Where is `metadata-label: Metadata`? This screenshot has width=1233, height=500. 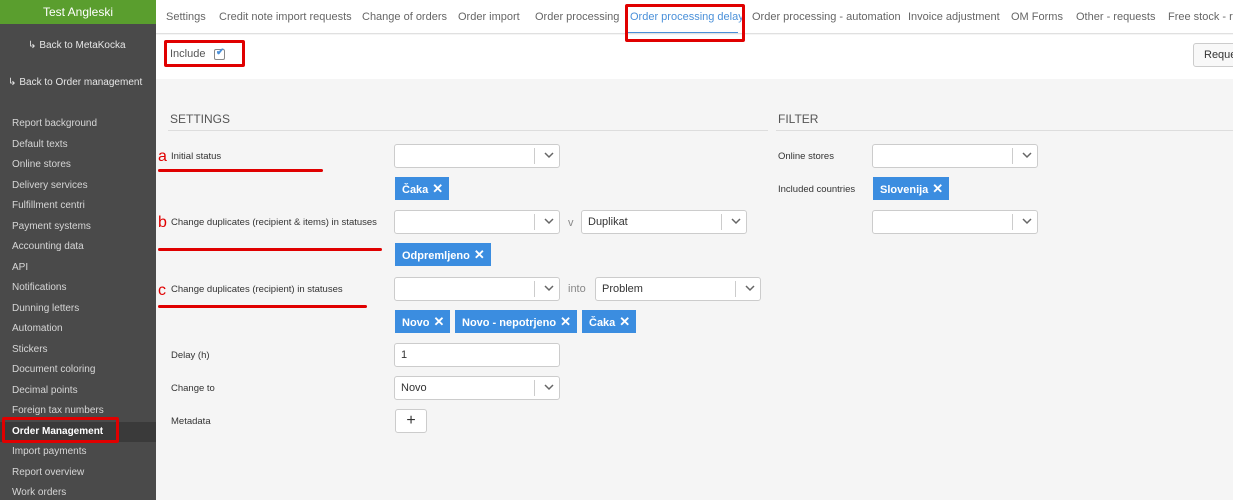
metadata-label: Metadata is located at coordinates (191, 421).